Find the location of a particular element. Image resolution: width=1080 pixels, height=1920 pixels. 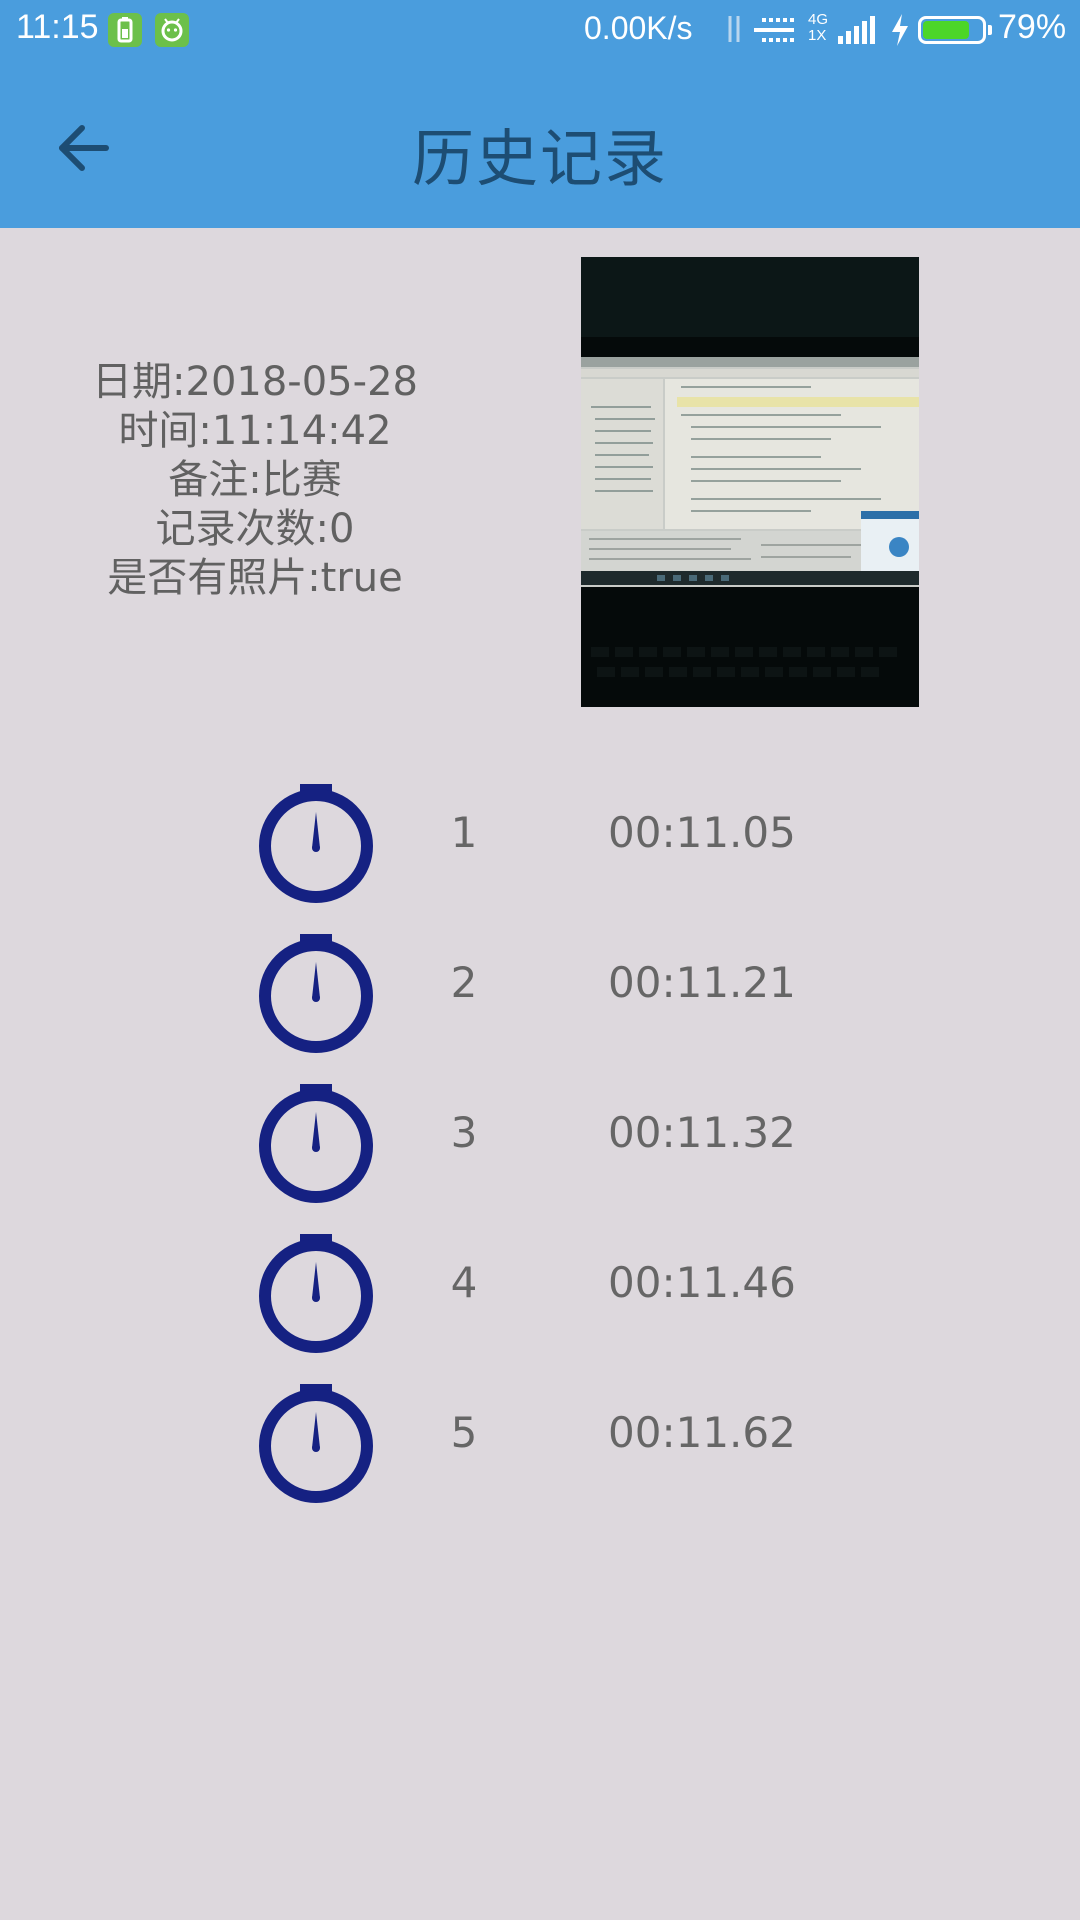

note-label: 备注:比赛 is located at coordinates (255, 480).